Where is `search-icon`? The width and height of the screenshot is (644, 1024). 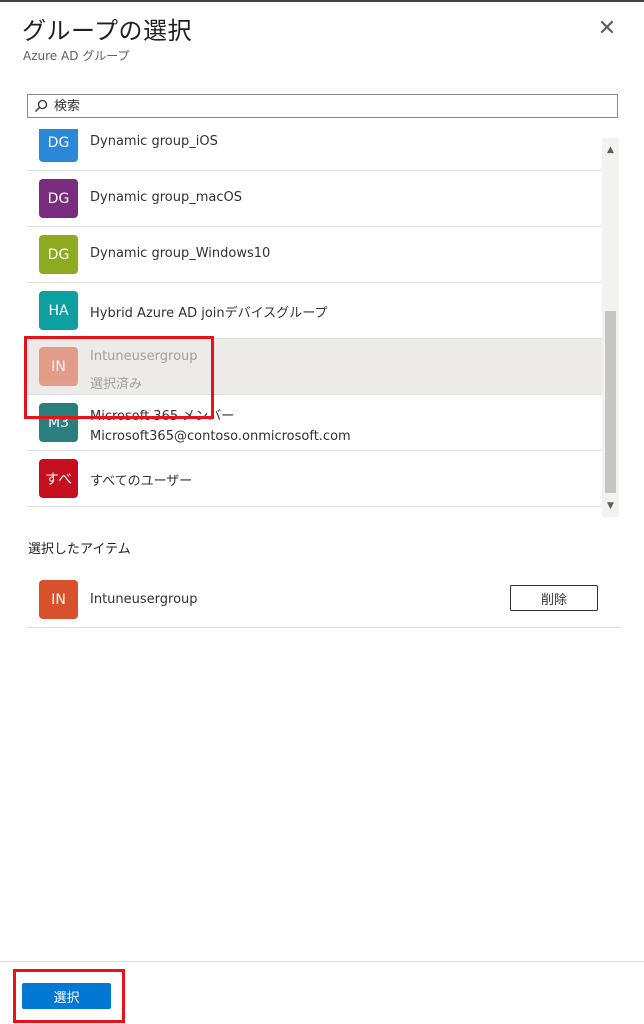 search-icon is located at coordinates (41, 105).